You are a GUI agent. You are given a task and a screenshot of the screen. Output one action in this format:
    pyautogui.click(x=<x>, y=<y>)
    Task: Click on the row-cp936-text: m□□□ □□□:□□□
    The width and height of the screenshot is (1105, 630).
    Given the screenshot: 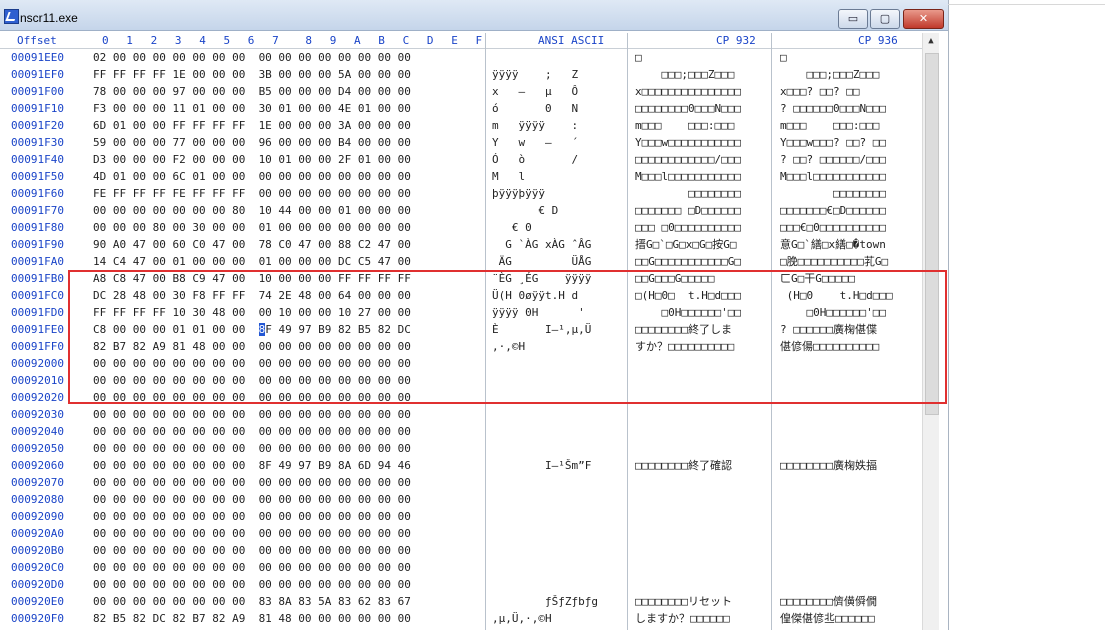 What is the action you would take?
    pyautogui.click(x=829, y=125)
    